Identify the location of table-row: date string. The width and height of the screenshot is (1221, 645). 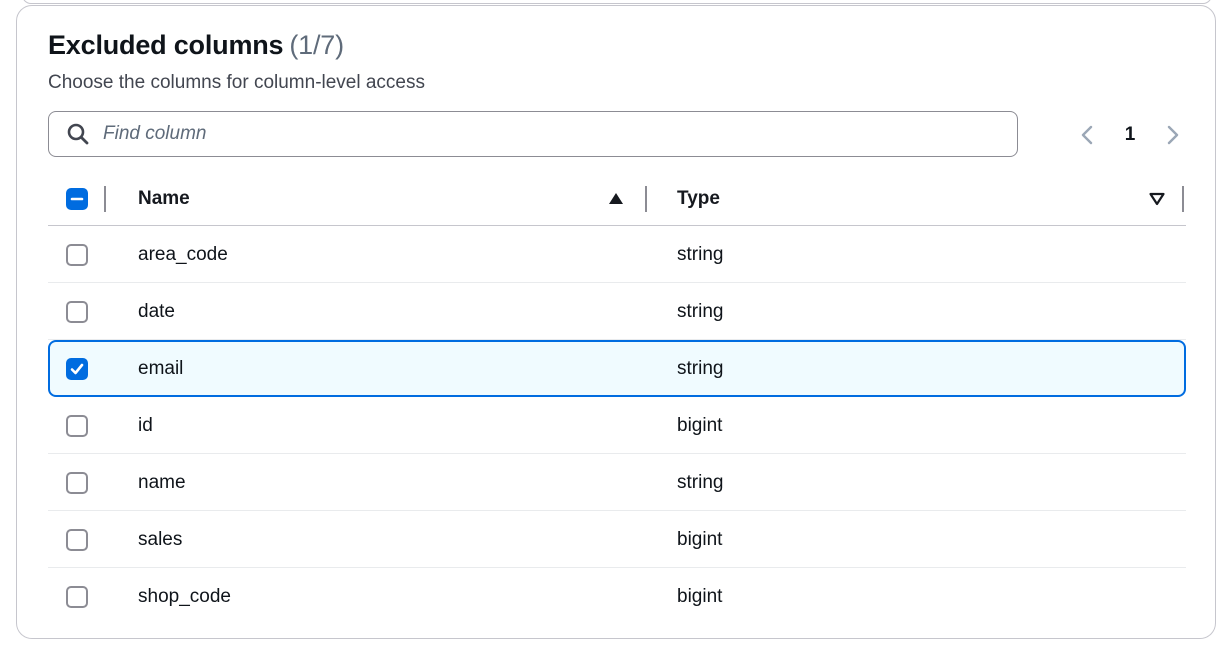
(617, 311).